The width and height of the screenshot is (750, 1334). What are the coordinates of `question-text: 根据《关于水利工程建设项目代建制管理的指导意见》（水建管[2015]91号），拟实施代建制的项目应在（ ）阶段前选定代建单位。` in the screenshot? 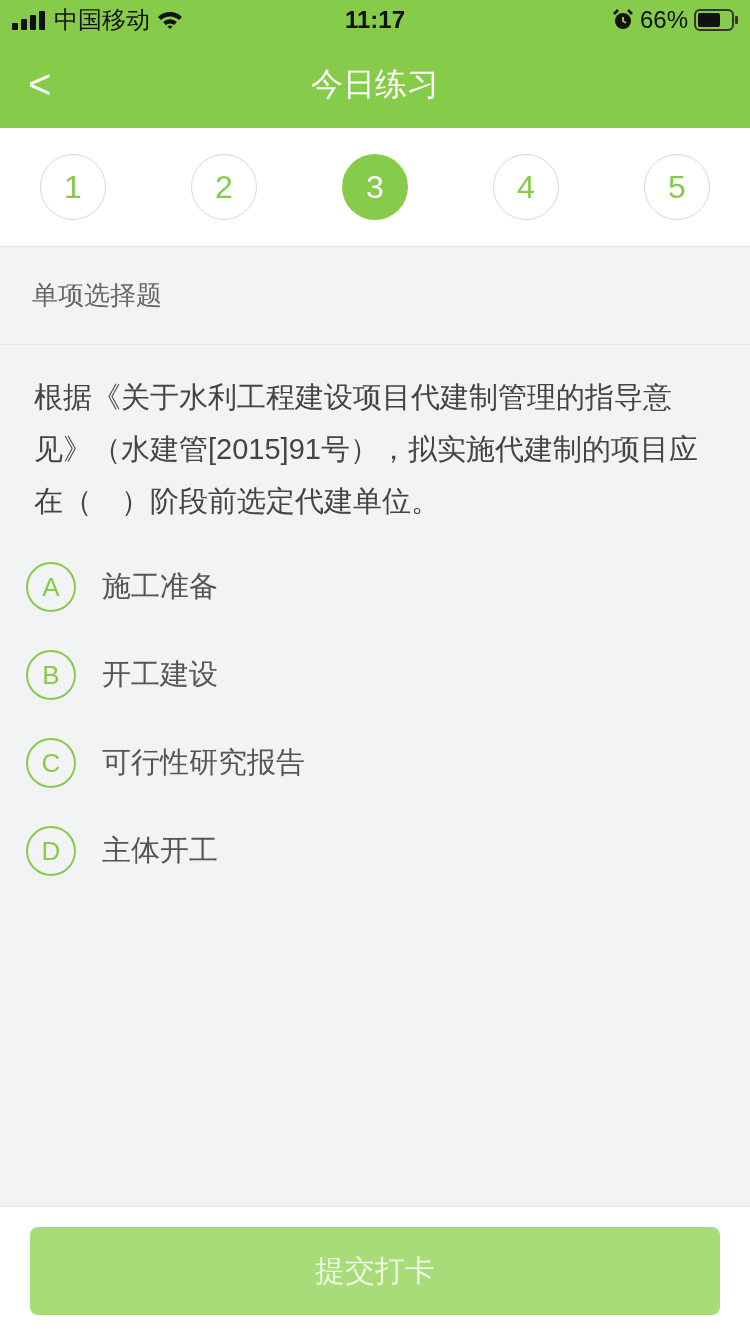 It's located at (366, 449).